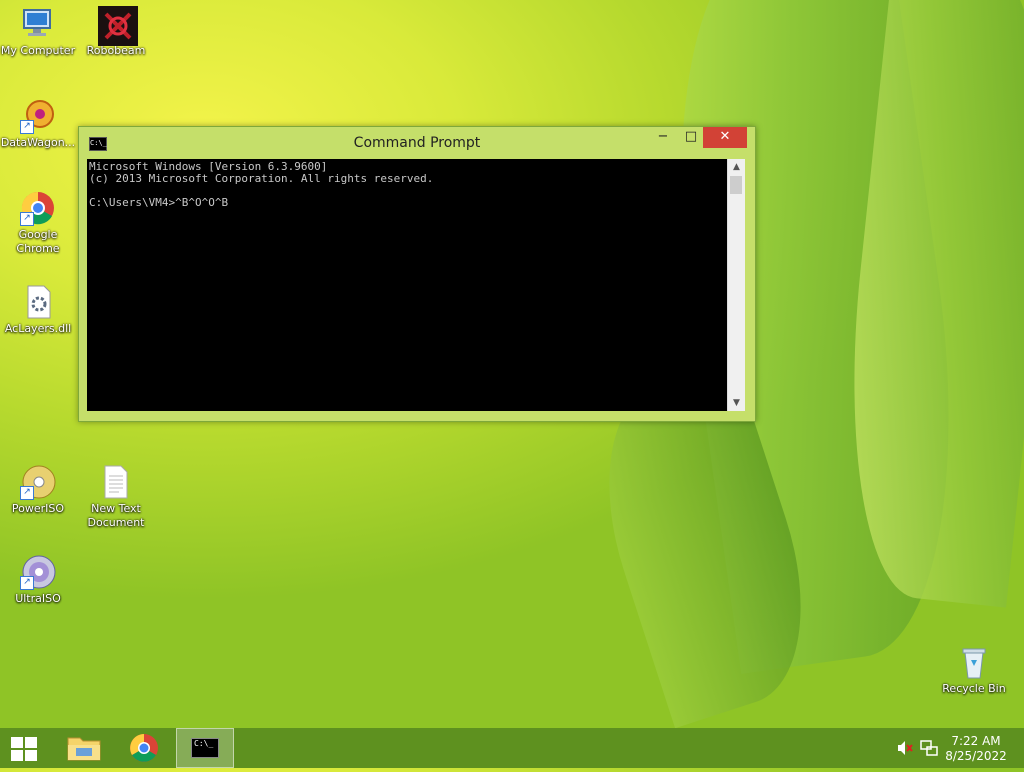 This screenshot has width=1024, height=772. What do you see at coordinates (736, 167) in the screenshot?
I see `scroll-up-icon: ▲` at bounding box center [736, 167].